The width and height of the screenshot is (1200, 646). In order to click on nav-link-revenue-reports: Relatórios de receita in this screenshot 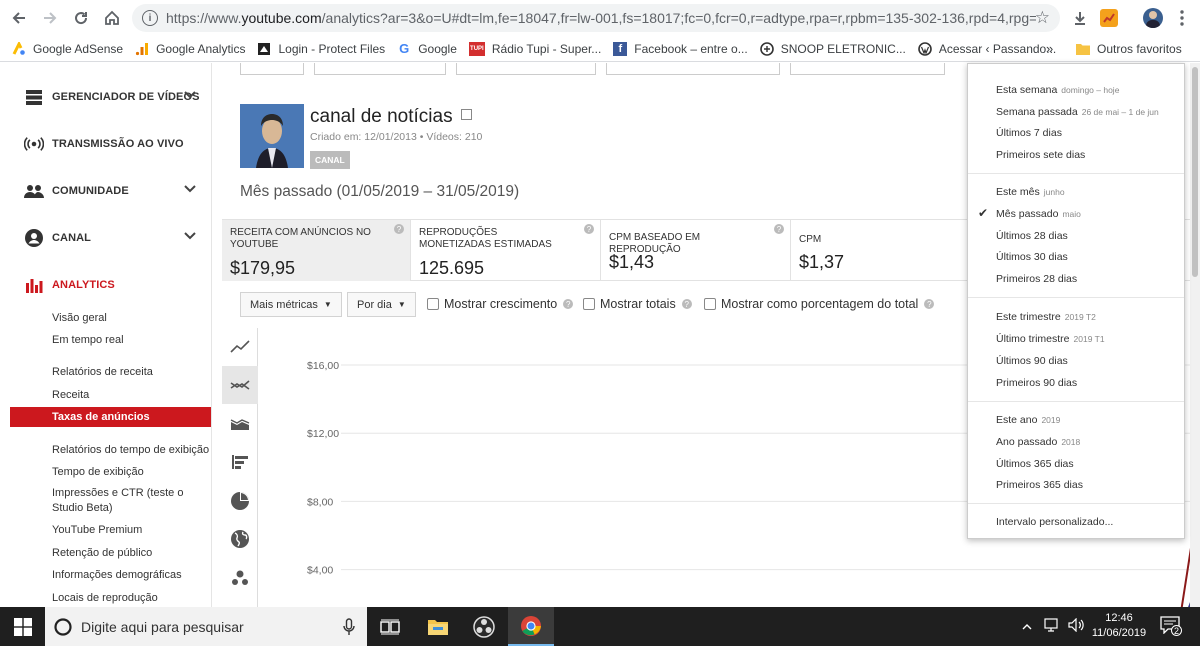, I will do `click(102, 372)`.